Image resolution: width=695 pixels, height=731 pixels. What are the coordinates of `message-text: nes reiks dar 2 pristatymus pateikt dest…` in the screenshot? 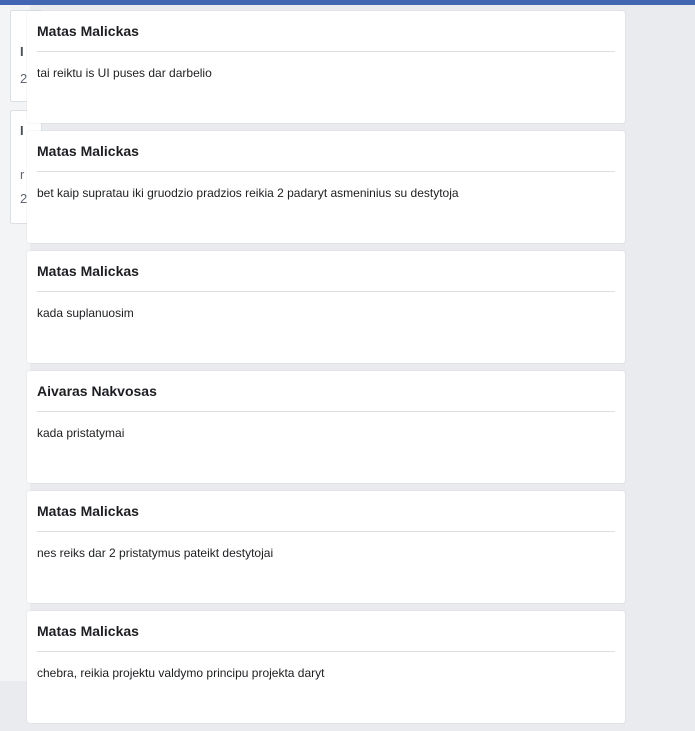 It's located at (155, 553).